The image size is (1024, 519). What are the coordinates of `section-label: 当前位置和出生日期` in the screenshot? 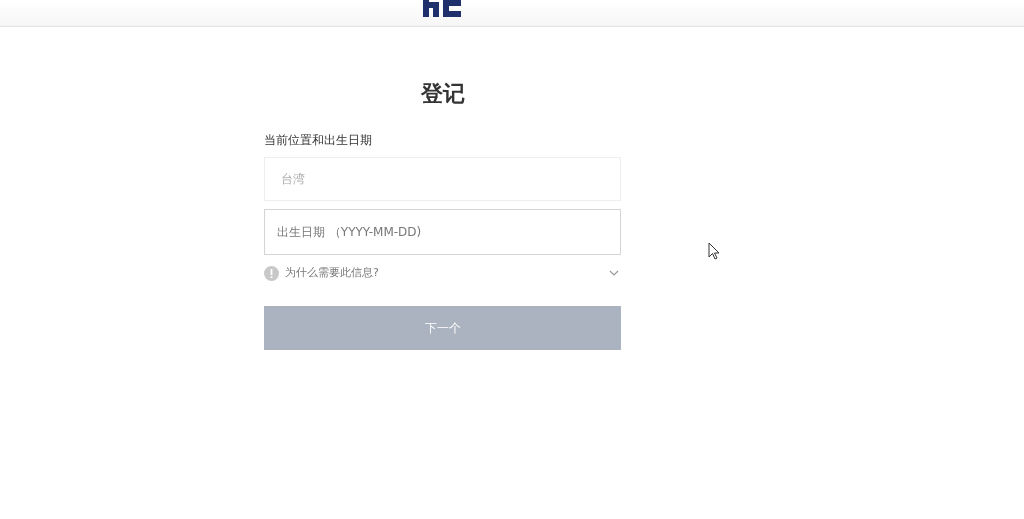 It's located at (318, 140).